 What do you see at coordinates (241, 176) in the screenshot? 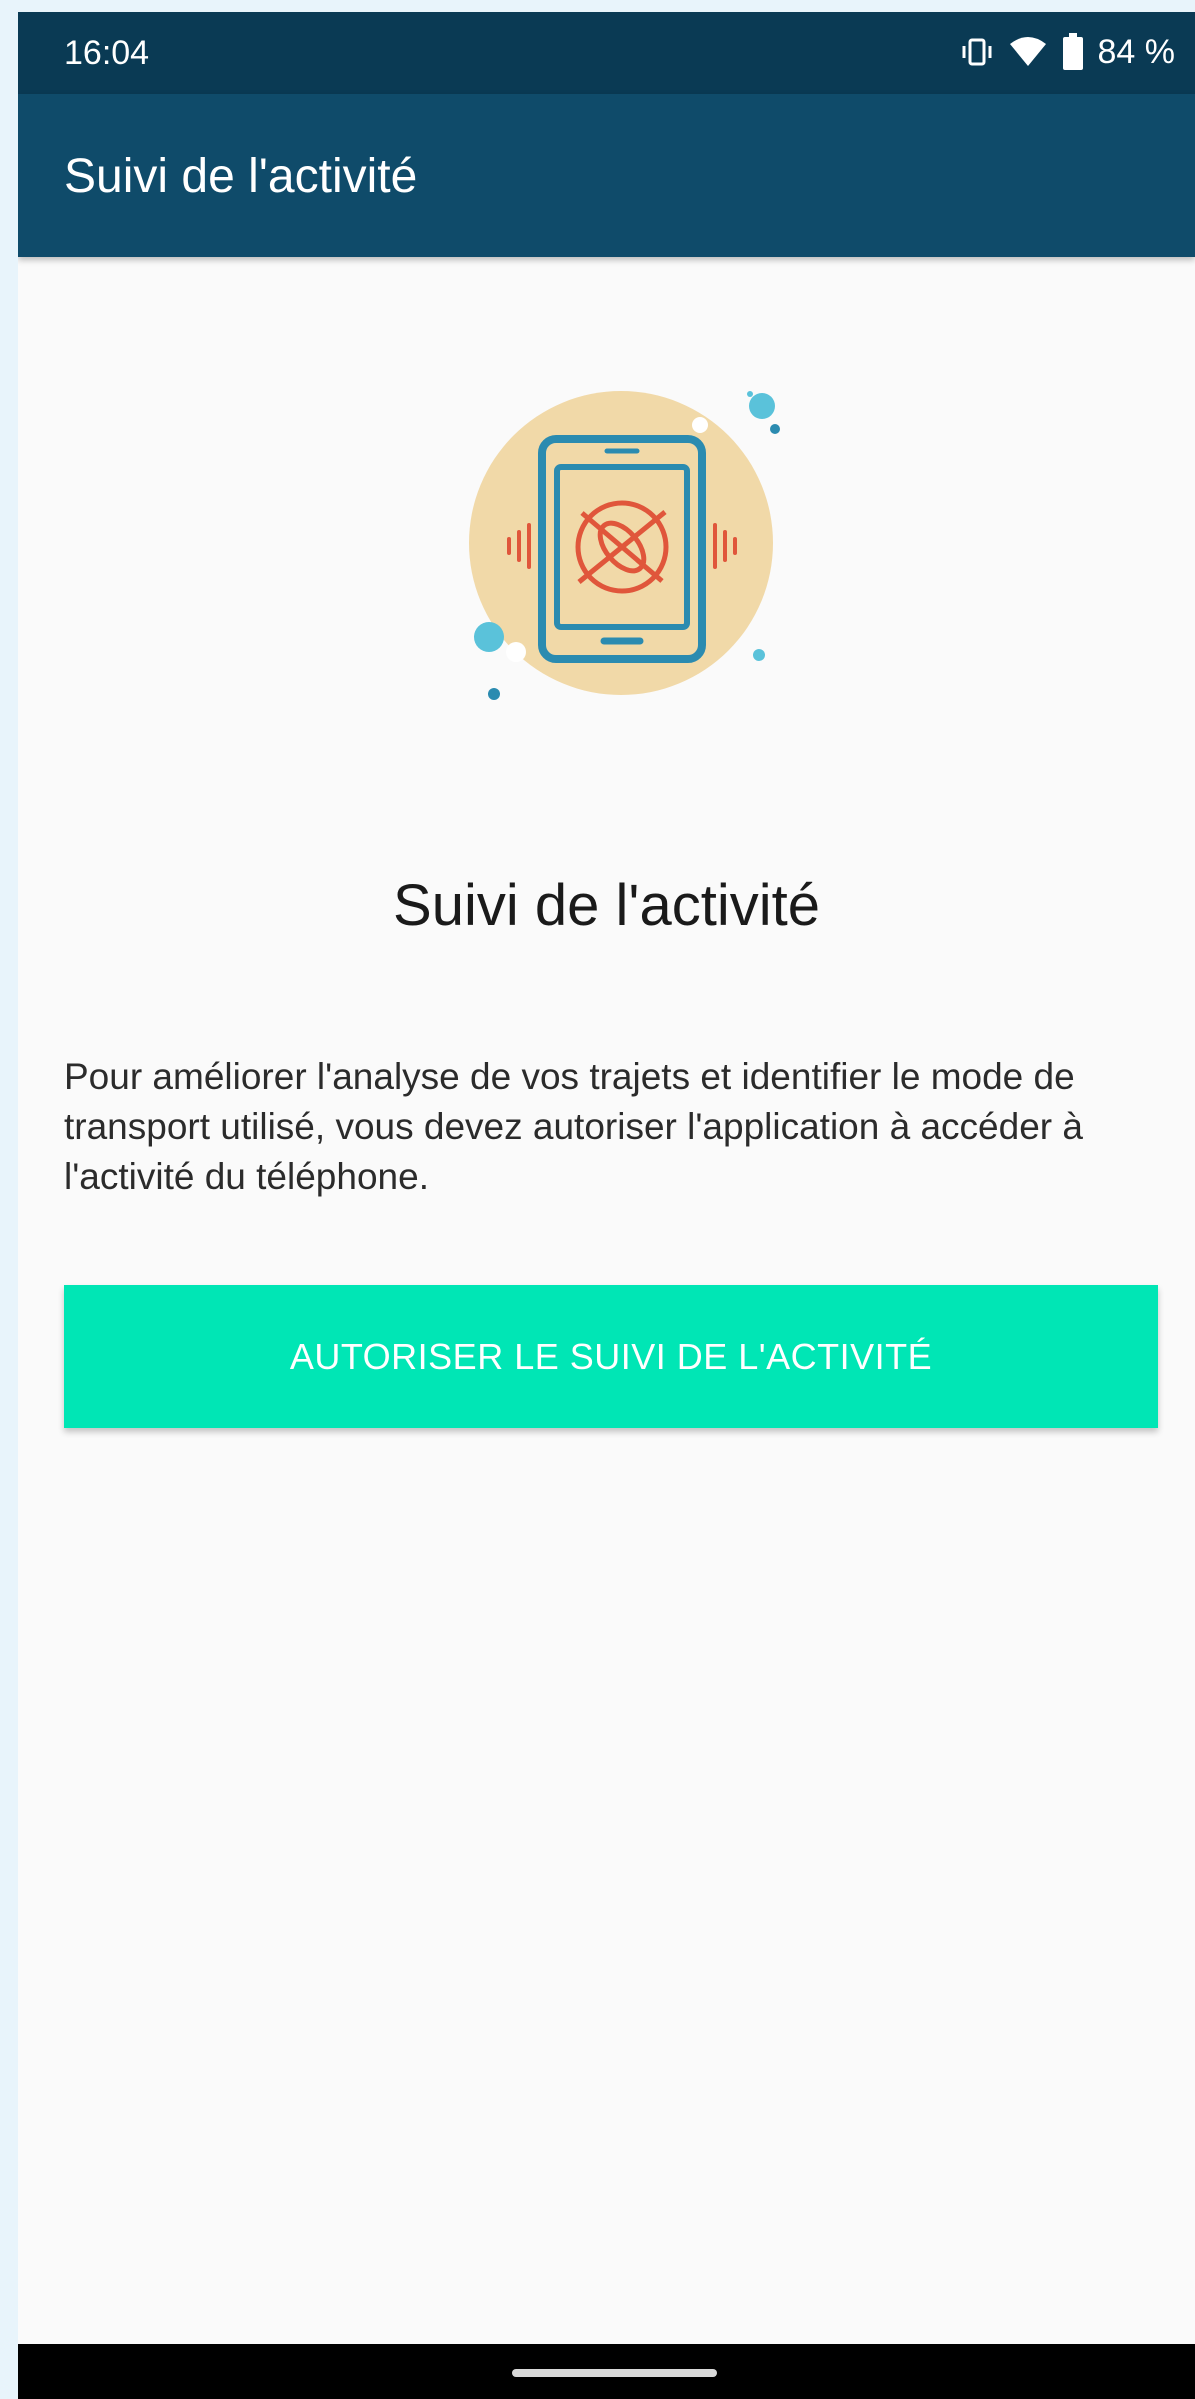
I see `app-bar-title: Suivi de l'activité` at bounding box center [241, 176].